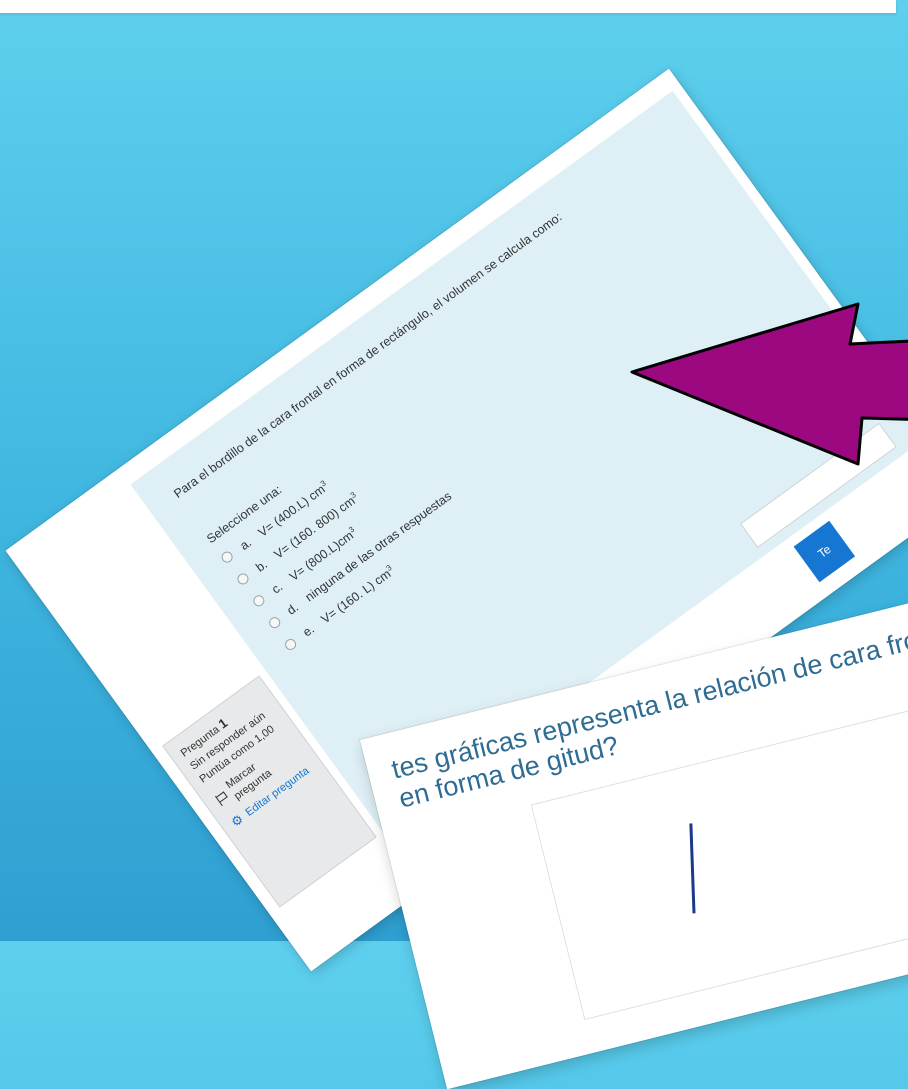 The width and height of the screenshot is (908, 1089). I want to click on gear-icon: ⚙, so click(237, 820).